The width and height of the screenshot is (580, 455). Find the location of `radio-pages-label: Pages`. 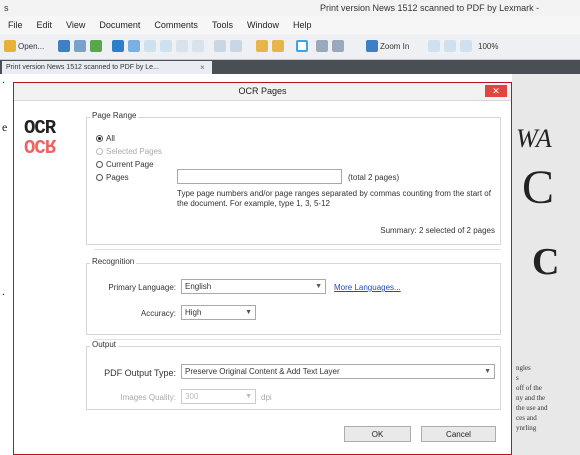

radio-pages-label: Pages is located at coordinates (117, 177).